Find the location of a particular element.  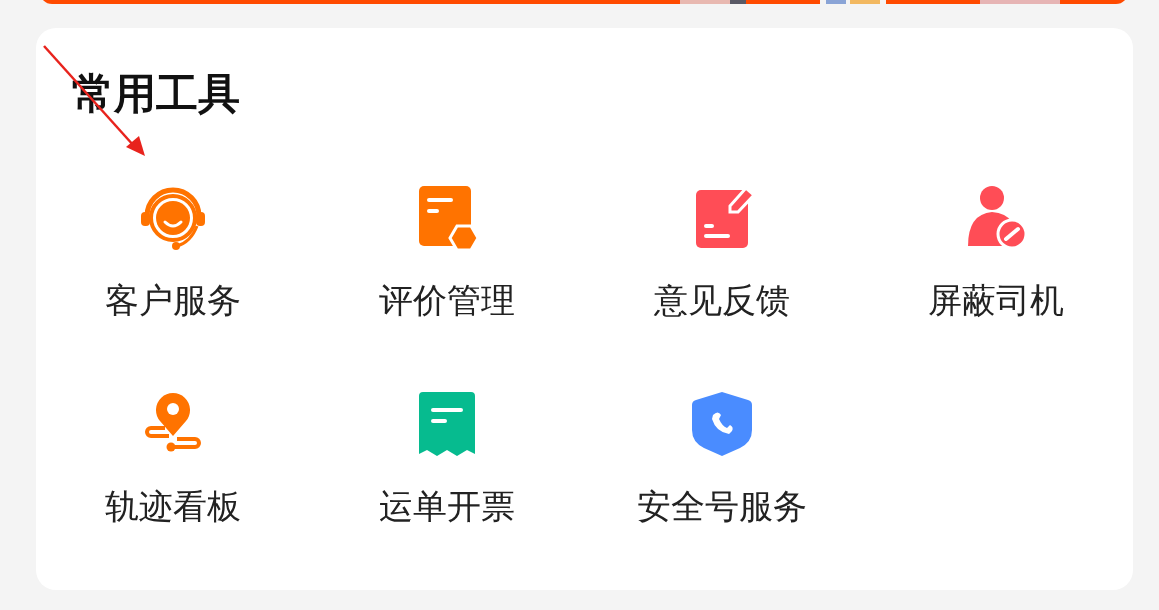

tool-item: 轨迹看板 is located at coordinates (173, 458).